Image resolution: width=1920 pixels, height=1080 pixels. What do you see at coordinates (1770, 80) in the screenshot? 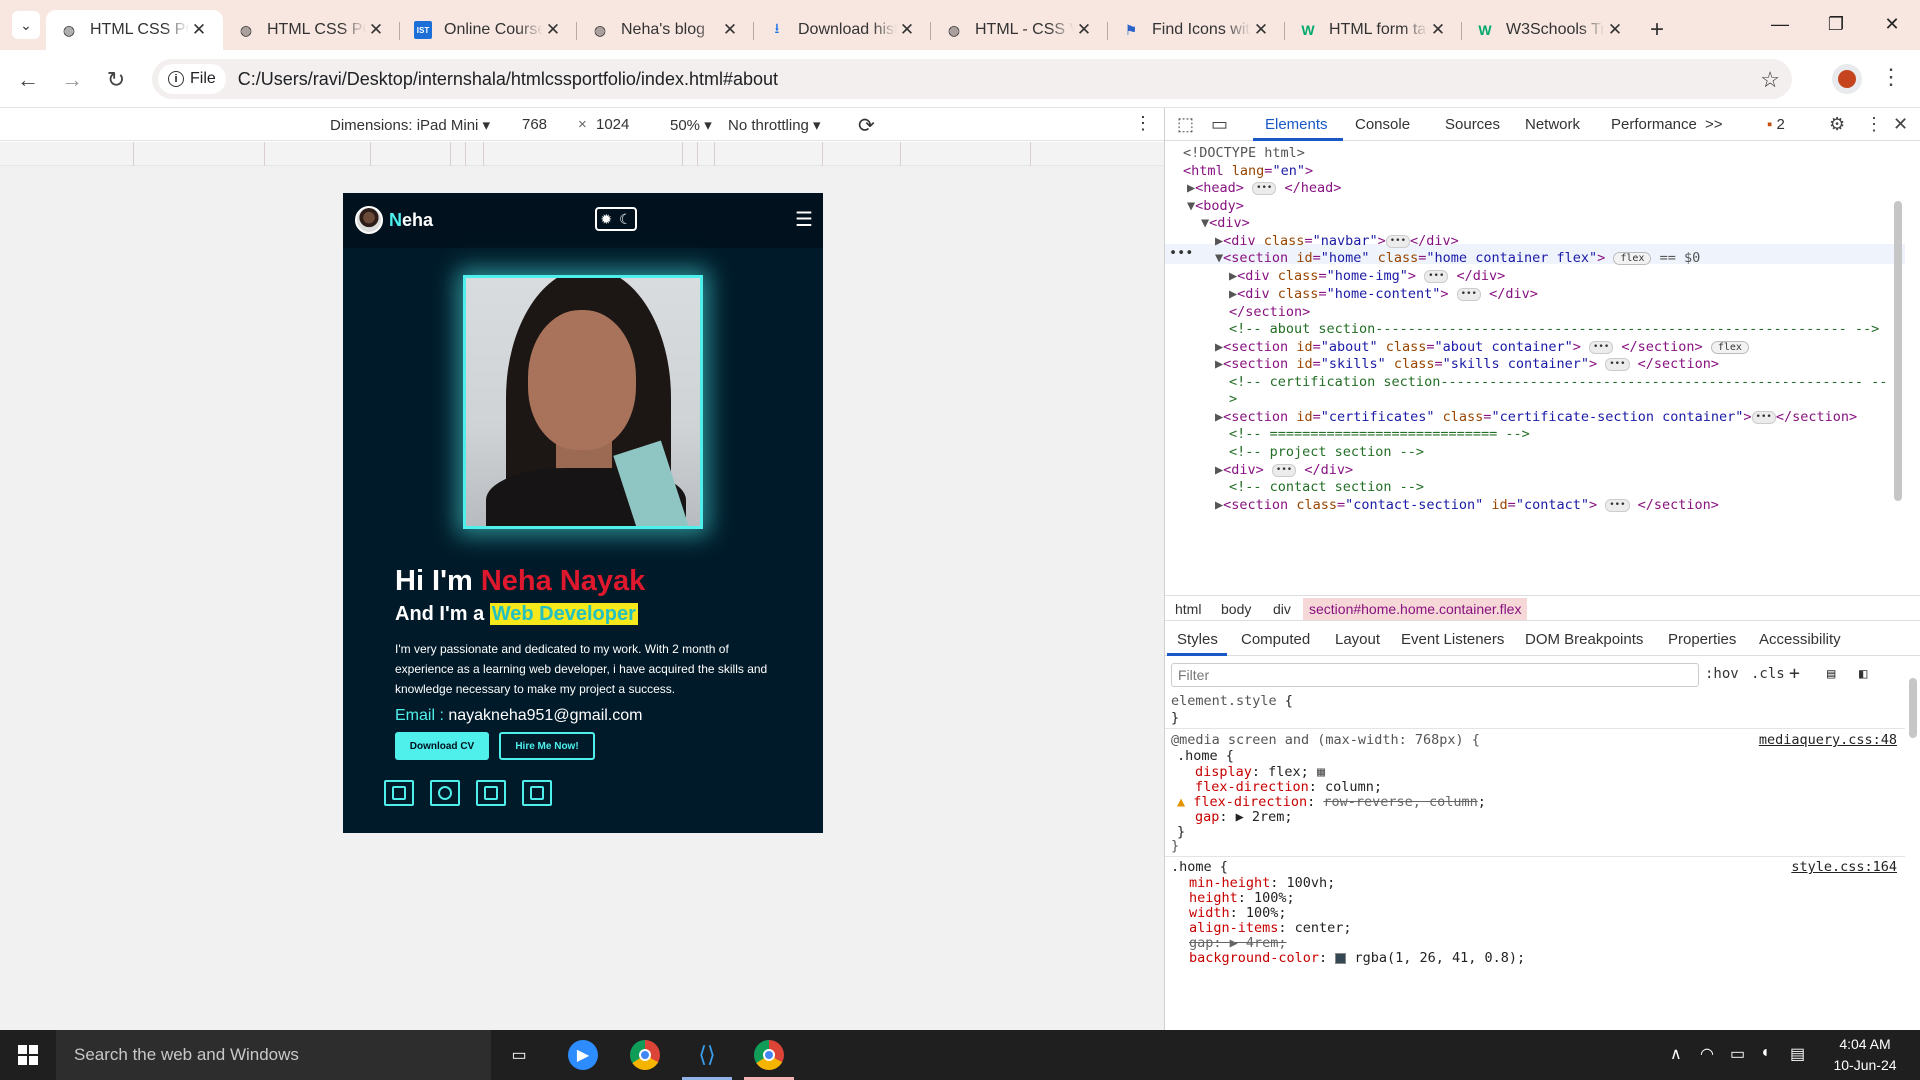
I see `star-icon: ☆` at bounding box center [1770, 80].